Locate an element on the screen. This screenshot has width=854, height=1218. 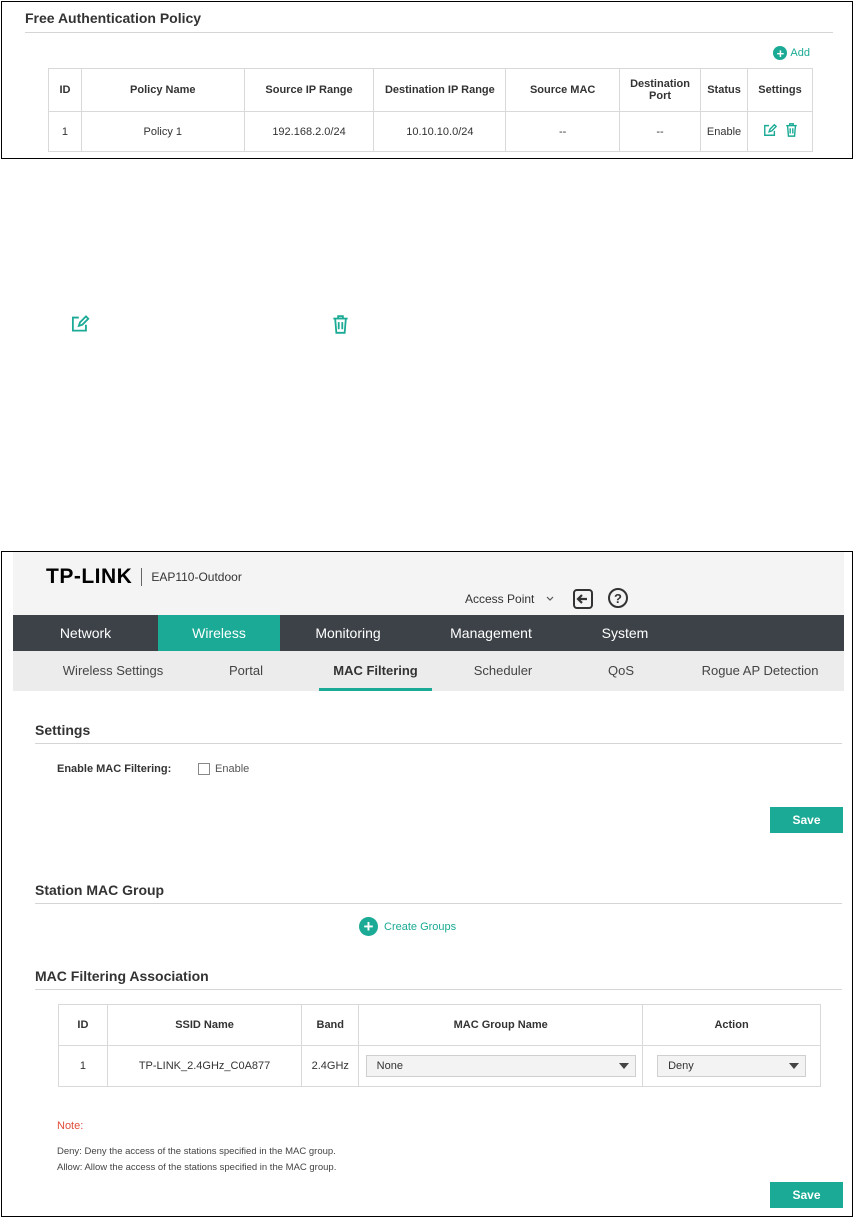
subnav-scheduler: Scheduler is located at coordinates (503, 671).